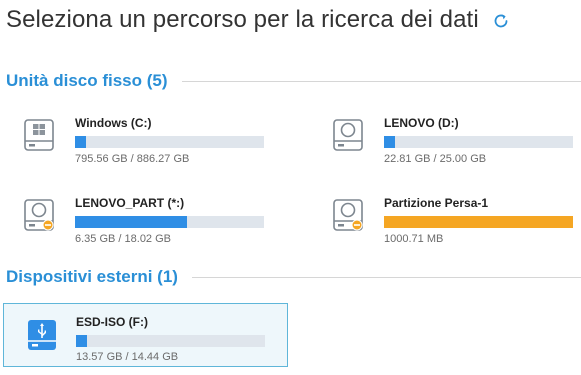 The image size is (581, 375). I want to click on drive-name: LENOVO_PART (*:), so click(130, 203).